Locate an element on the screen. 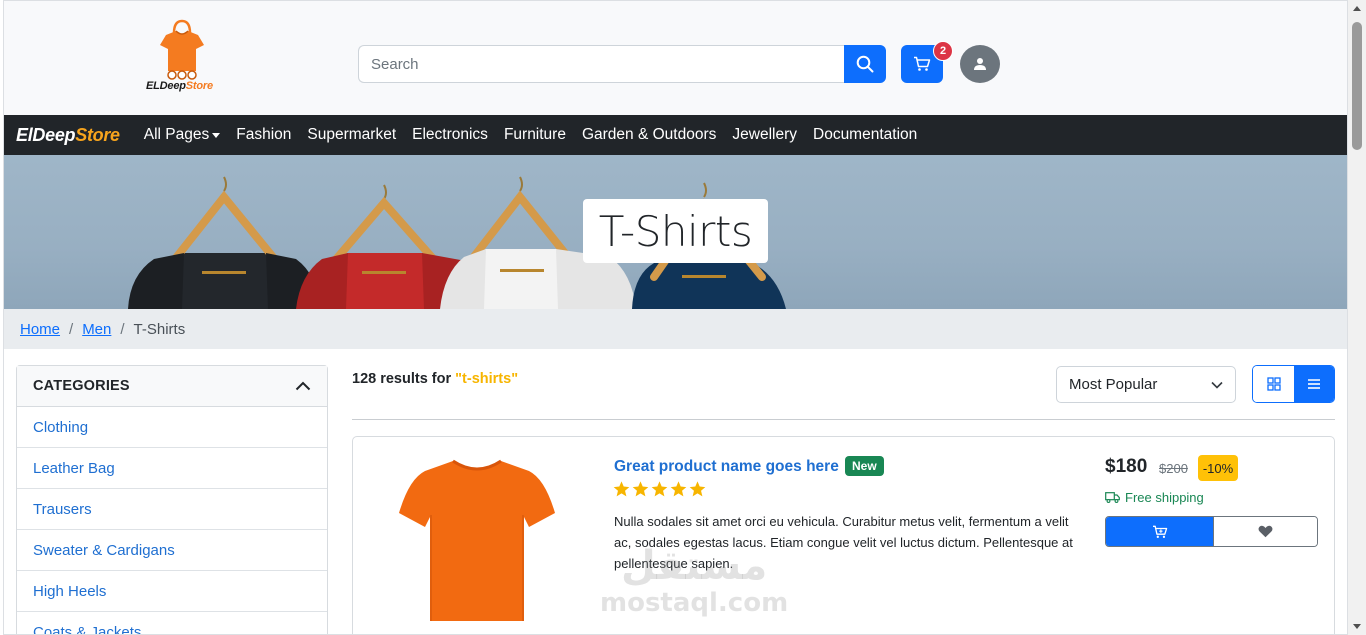  user-icon is located at coordinates (980, 64).